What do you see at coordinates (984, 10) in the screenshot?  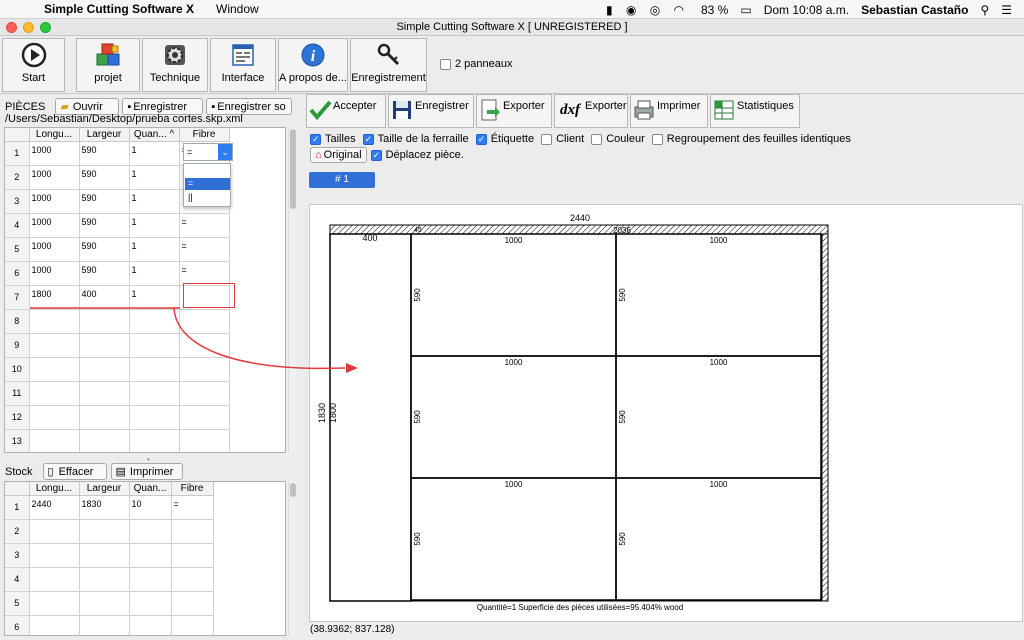 I see `search-icon: ⚲` at bounding box center [984, 10].